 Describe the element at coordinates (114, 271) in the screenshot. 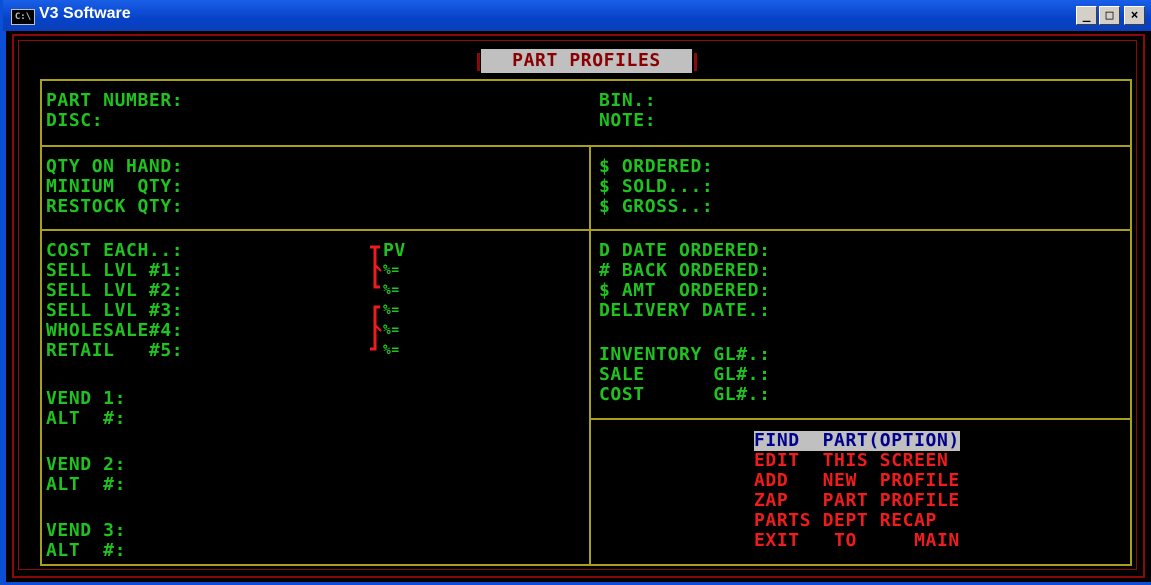

I see `sell-level-1-label: SELL LVL #1:` at that location.